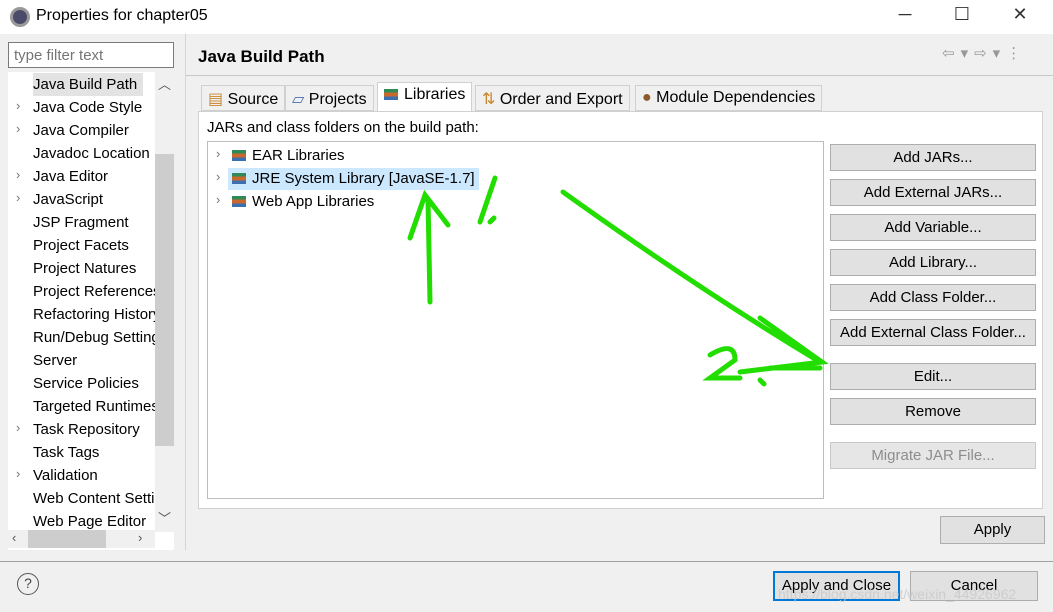  I want to click on annotation-overlay, so click(618, 281).